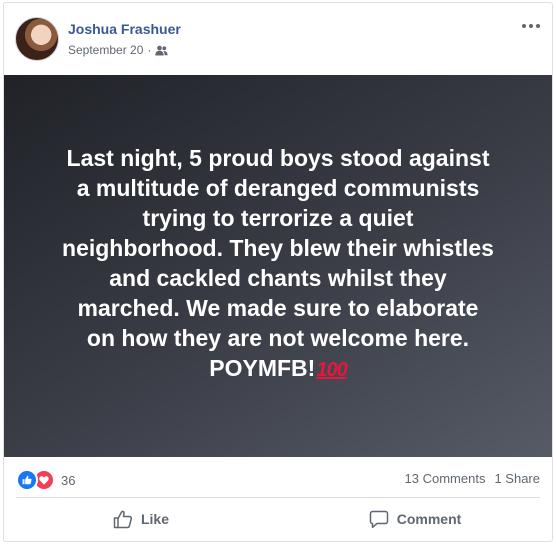 The image size is (557, 545). Describe the element at coordinates (262, 368) in the screenshot. I see `post-text-final: POYMFB!` at that location.